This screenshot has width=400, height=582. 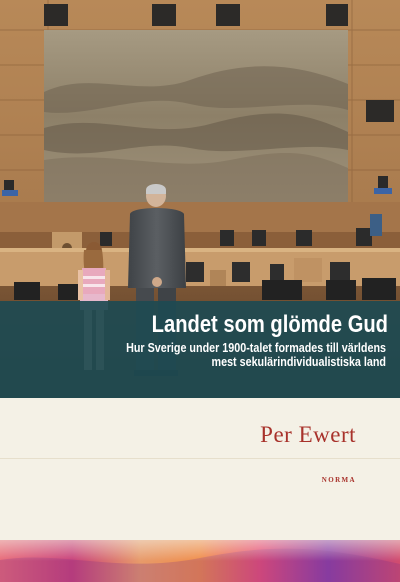 I want to click on watercolor-strip, so click(x=200, y=561).